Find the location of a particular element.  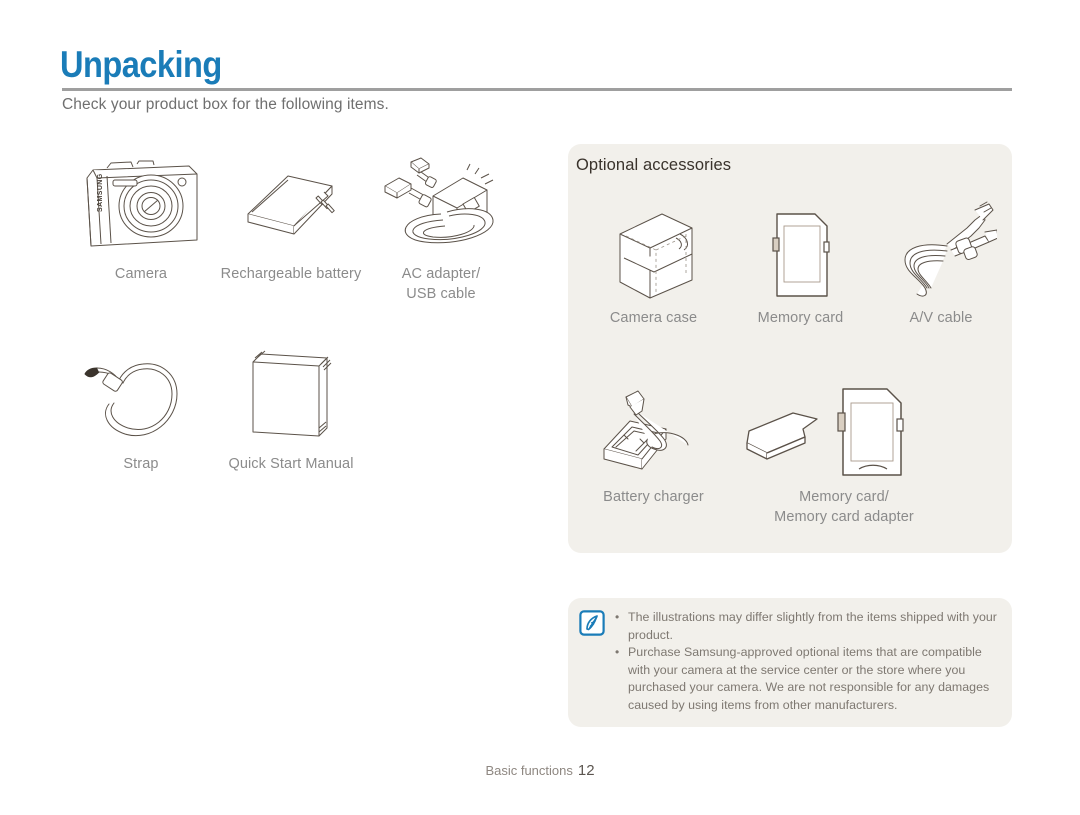

footer: Basic functions 12 is located at coordinates (540, 770).